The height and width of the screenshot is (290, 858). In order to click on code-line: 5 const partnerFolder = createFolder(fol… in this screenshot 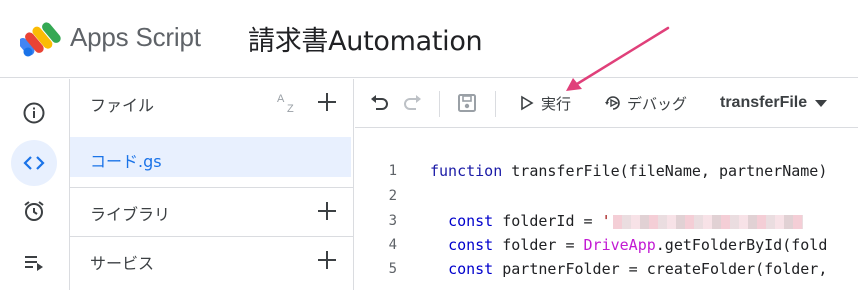, I will do `click(606, 270)`.